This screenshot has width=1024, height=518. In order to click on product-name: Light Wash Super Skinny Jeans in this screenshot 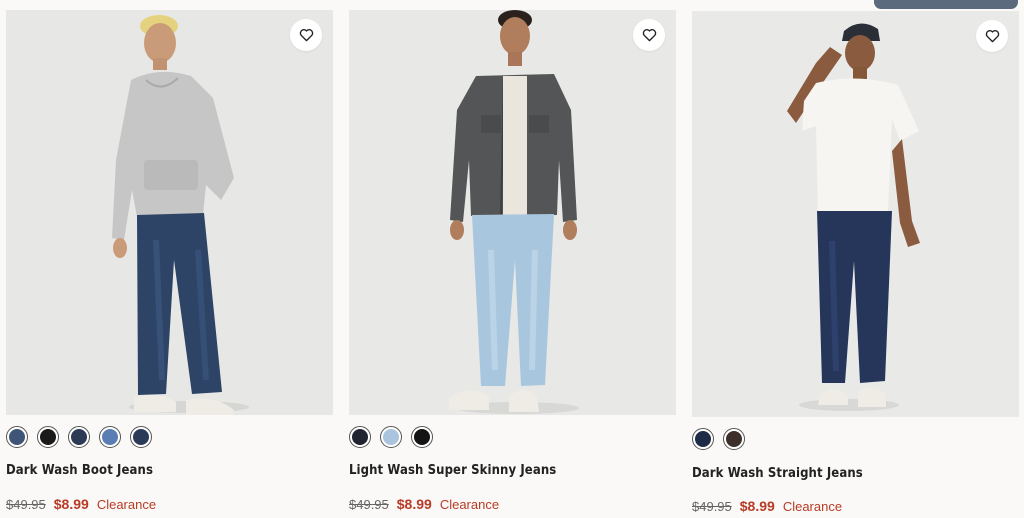, I will do `click(452, 470)`.